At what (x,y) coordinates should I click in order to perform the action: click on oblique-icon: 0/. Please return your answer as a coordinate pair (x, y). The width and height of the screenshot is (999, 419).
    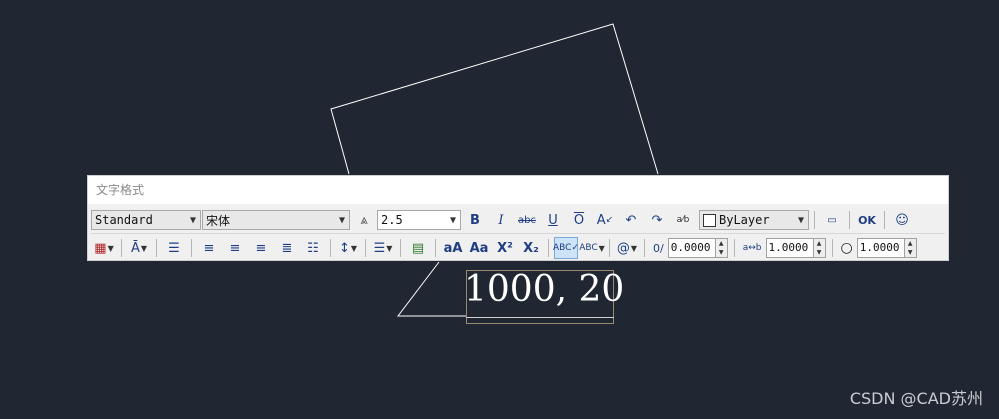
    Looking at the image, I should click on (658, 248).